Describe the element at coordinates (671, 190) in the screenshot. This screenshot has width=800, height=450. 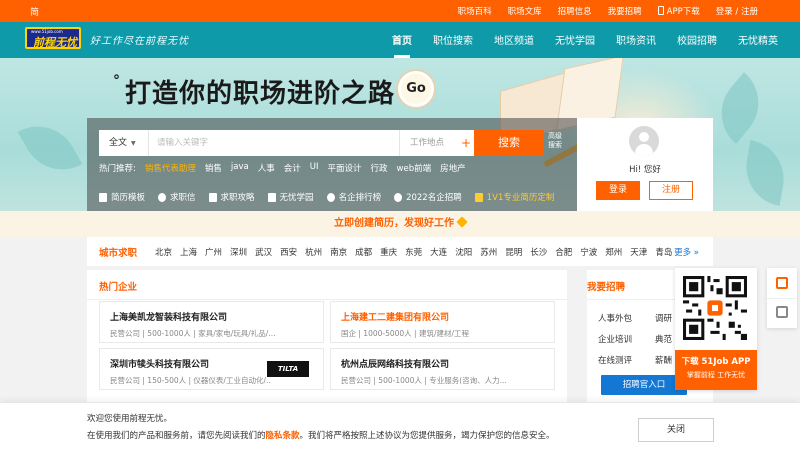
I see `register-button: 注册` at that location.